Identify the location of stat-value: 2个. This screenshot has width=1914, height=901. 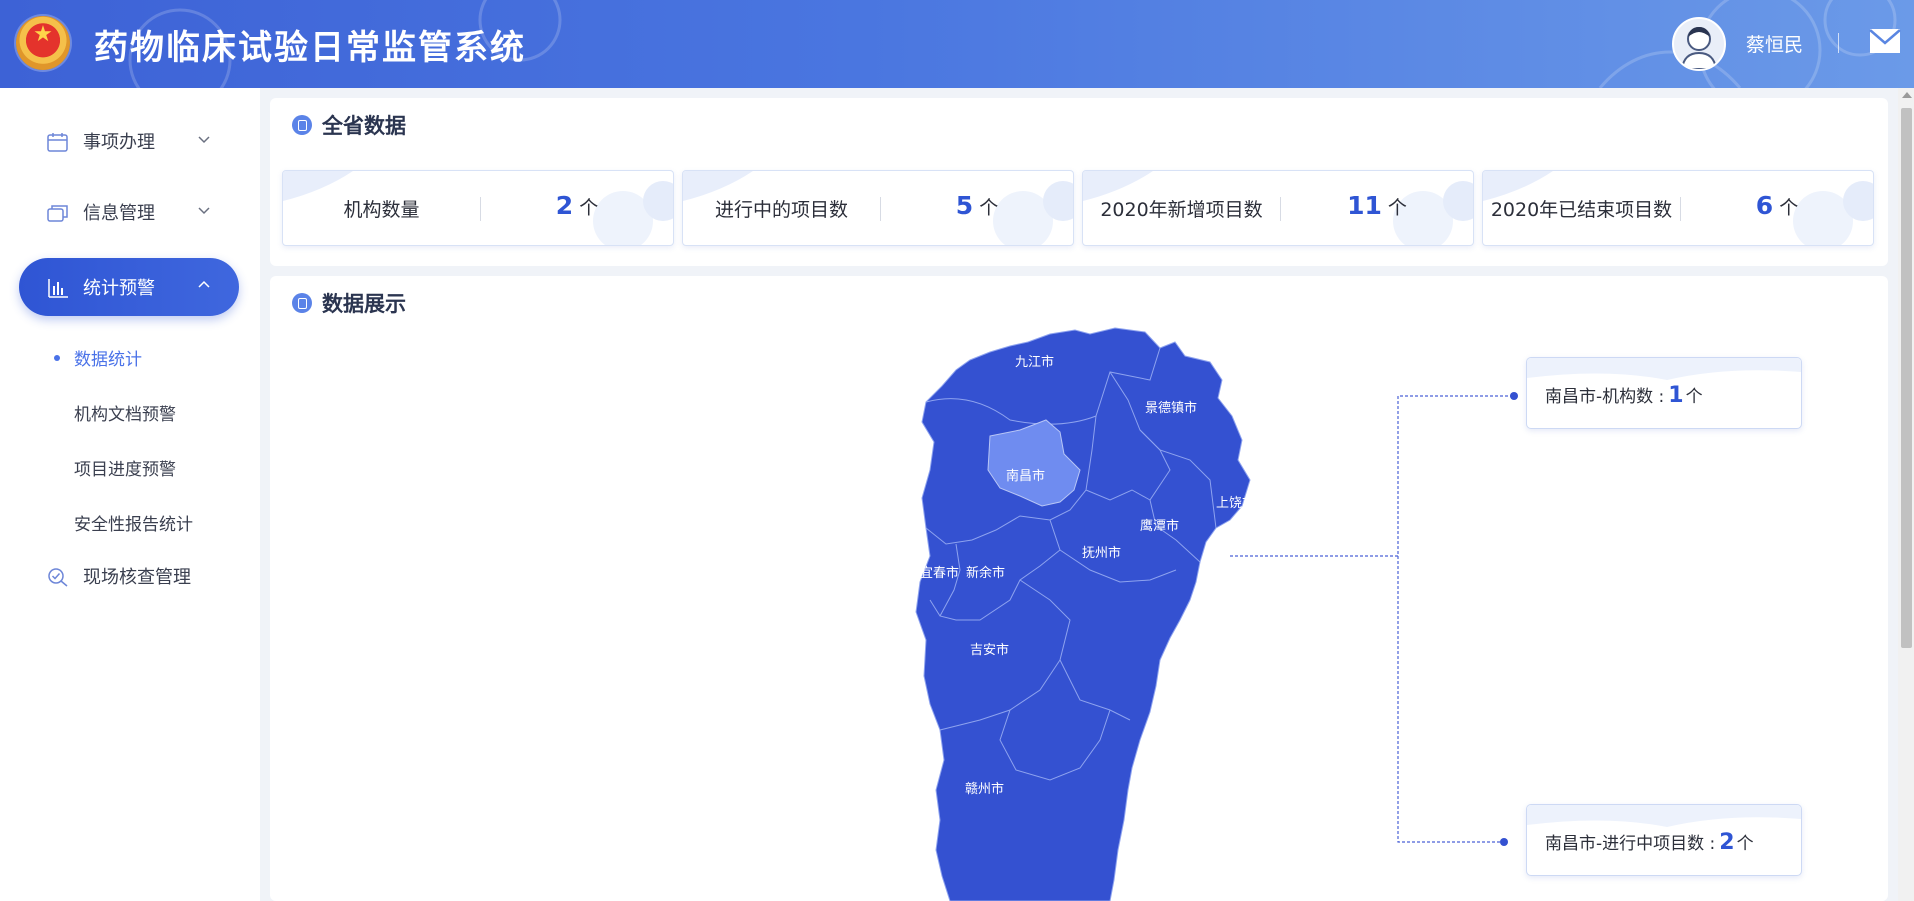
(577, 205).